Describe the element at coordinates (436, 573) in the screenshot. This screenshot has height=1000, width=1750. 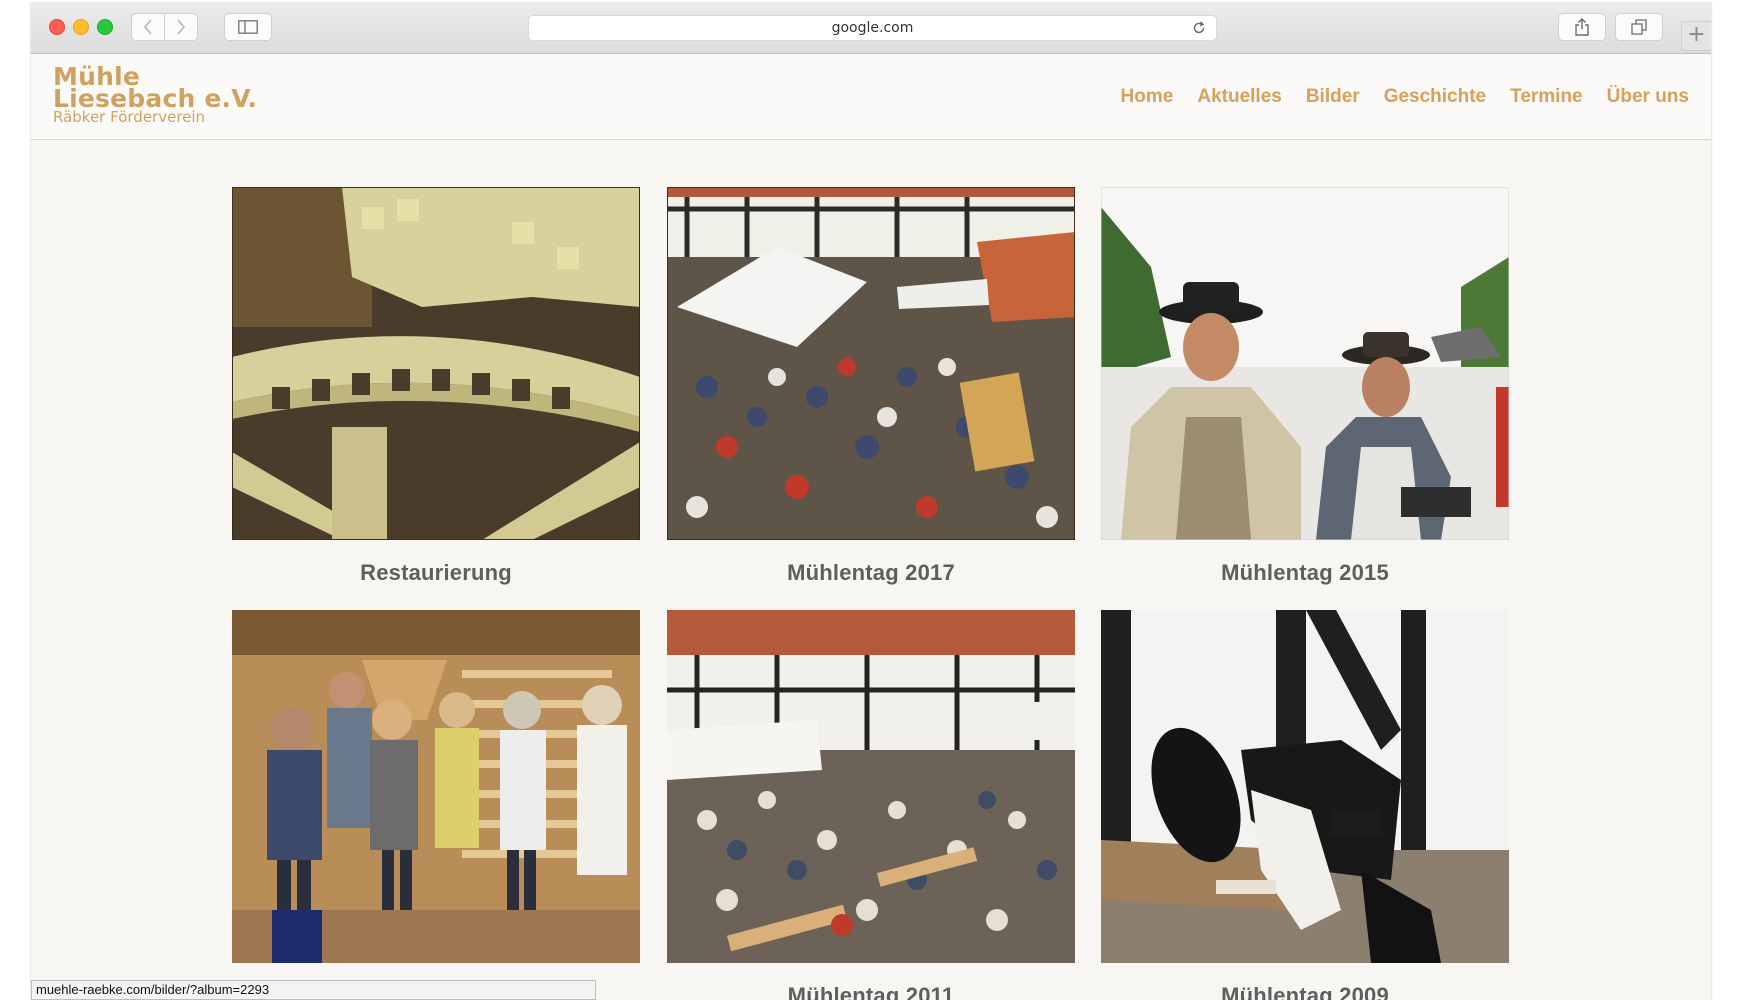
I see `album-title: Restaurierung` at that location.